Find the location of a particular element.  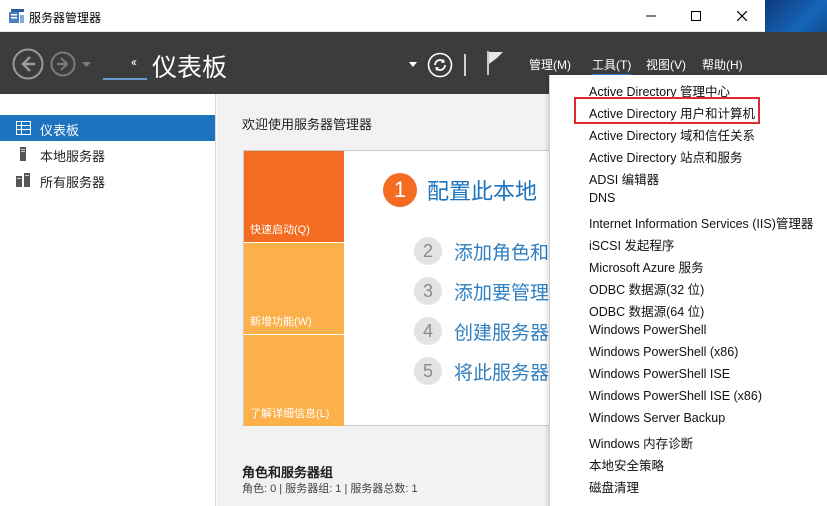

close-icon is located at coordinates (742, 16).